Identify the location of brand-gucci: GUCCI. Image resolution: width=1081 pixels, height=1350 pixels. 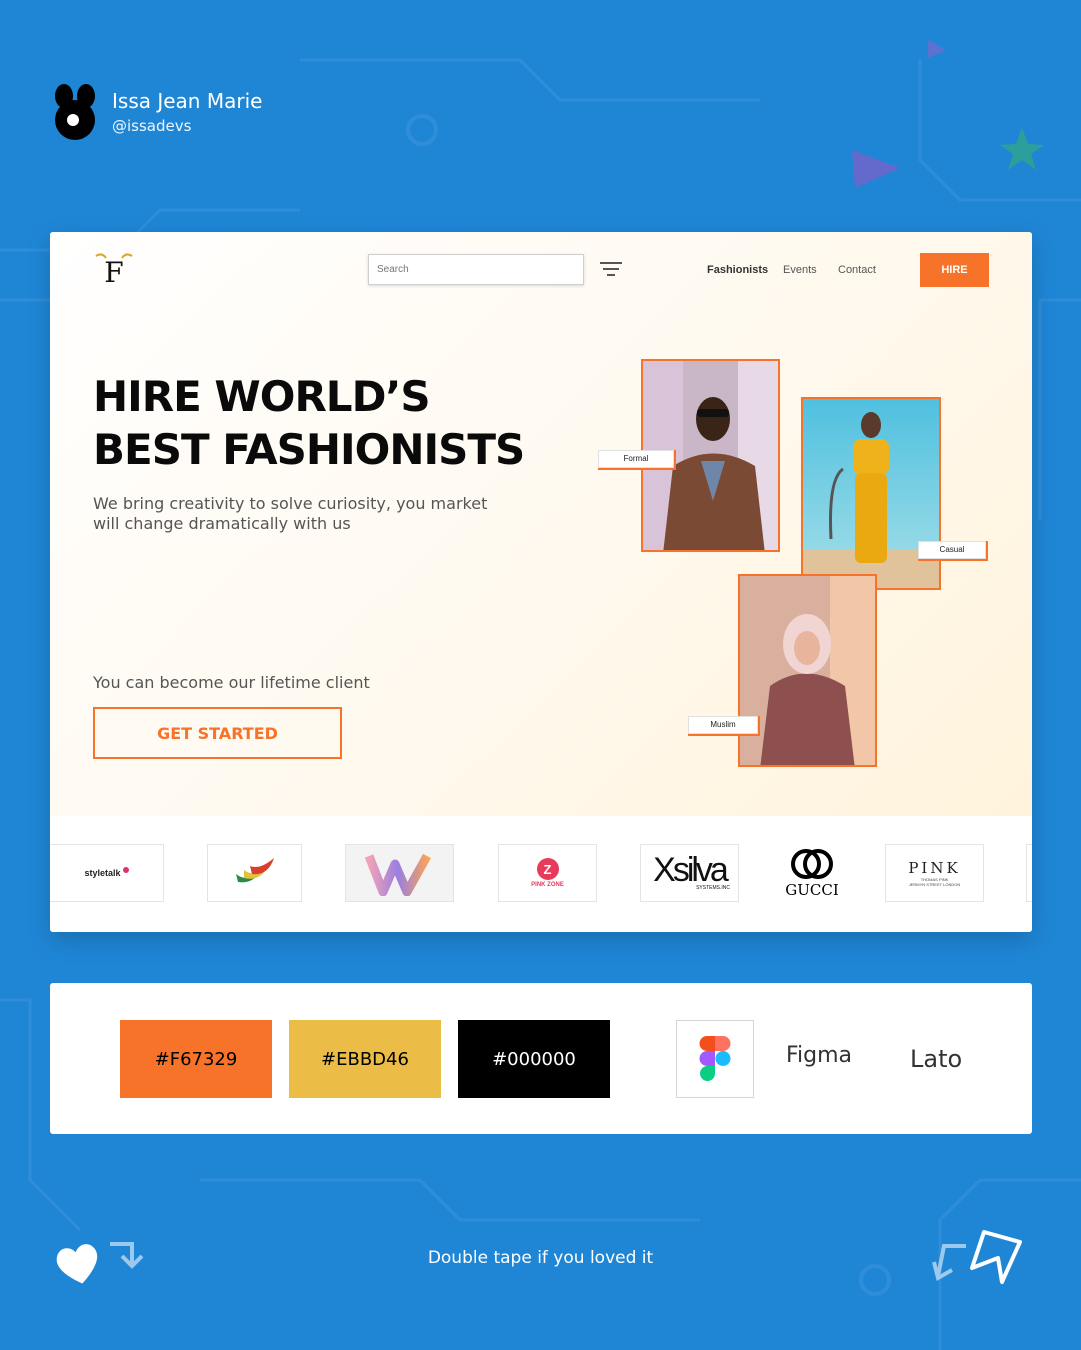
(812, 873).